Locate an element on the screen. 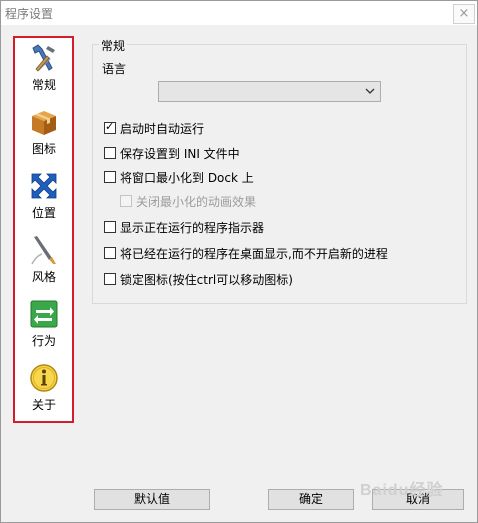  option-minimize-to-dock: 将窗口最小化到 Dock 上 is located at coordinates (179, 177).